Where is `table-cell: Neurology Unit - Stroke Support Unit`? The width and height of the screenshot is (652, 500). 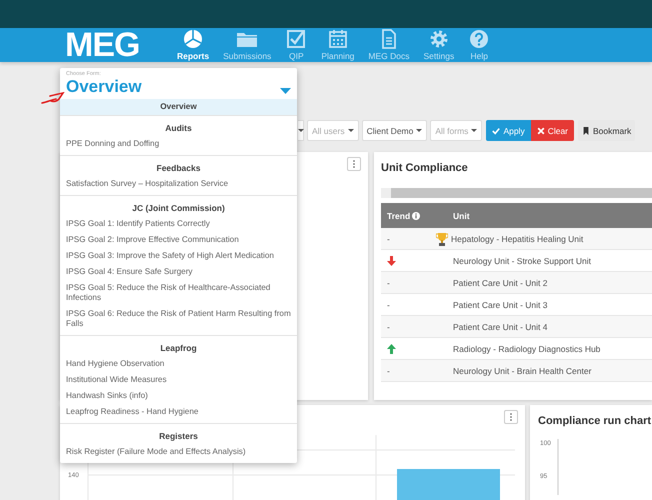 table-cell: Neurology Unit - Stroke Support Unit is located at coordinates (522, 261).